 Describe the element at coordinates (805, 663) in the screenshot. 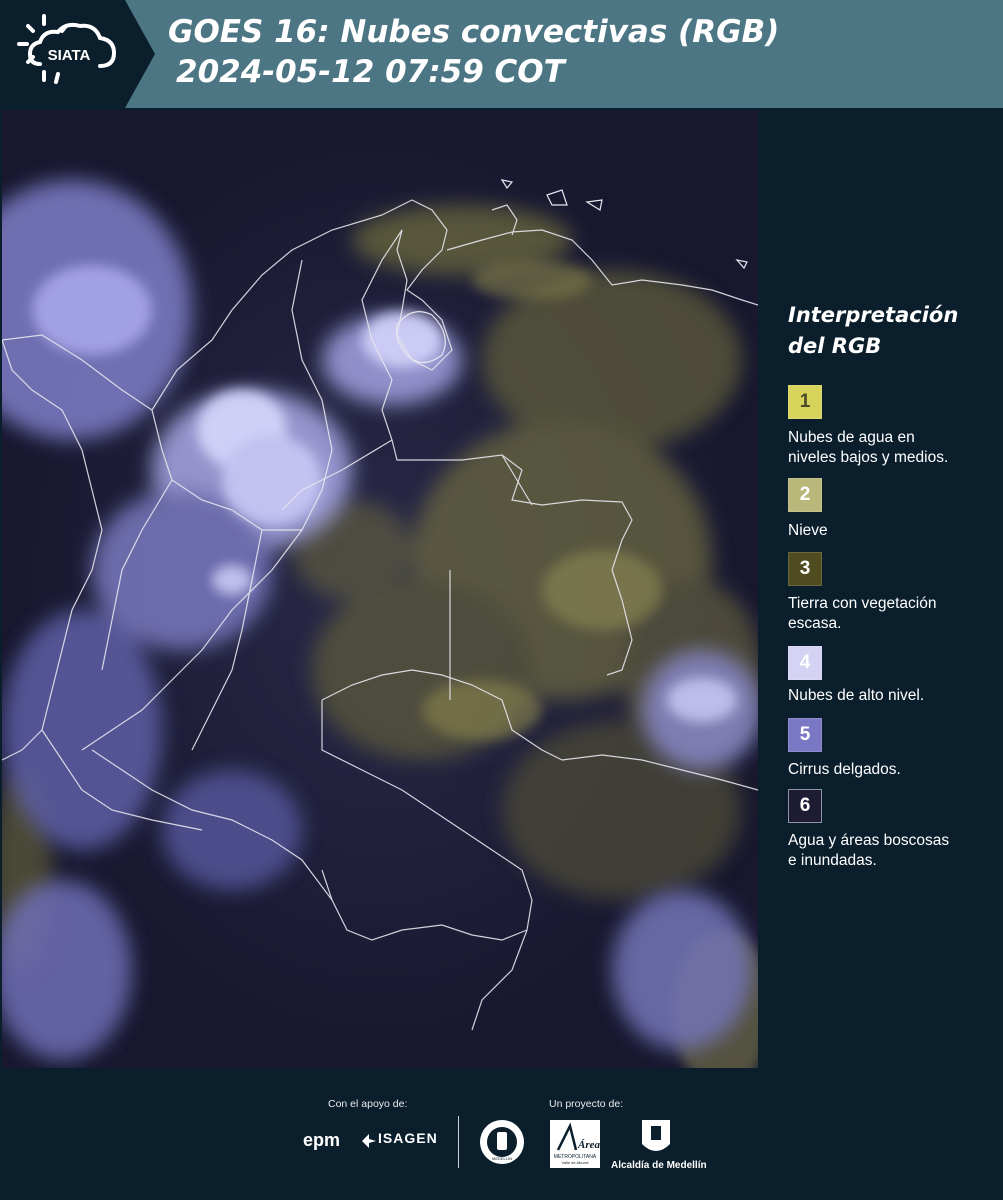

I see `legend-swatch-4: 4` at that location.